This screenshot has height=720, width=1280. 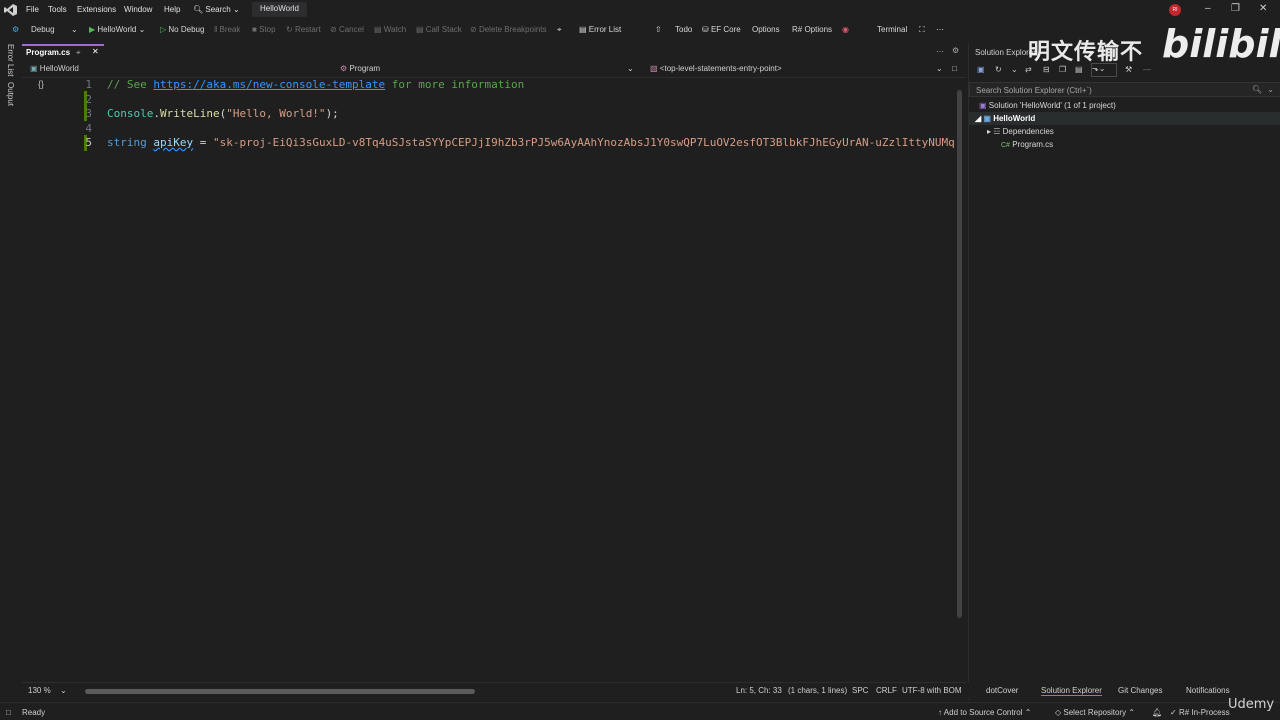 What do you see at coordinates (264, 29) in the screenshot?
I see `stop-button: ■ Stop` at bounding box center [264, 29].